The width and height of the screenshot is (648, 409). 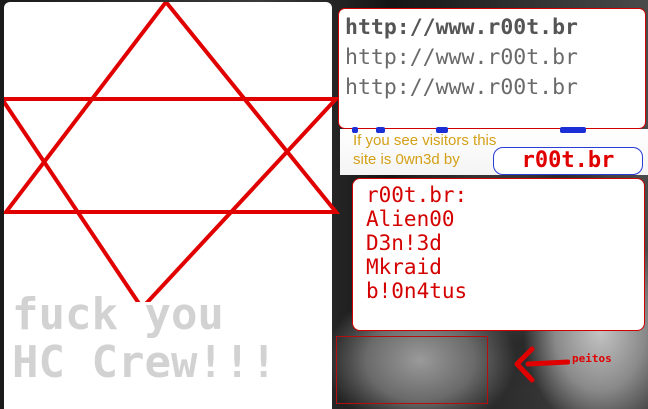 What do you see at coordinates (144, 362) in the screenshot?
I see `crew-message-line-2: HC Crew!!!` at bounding box center [144, 362].